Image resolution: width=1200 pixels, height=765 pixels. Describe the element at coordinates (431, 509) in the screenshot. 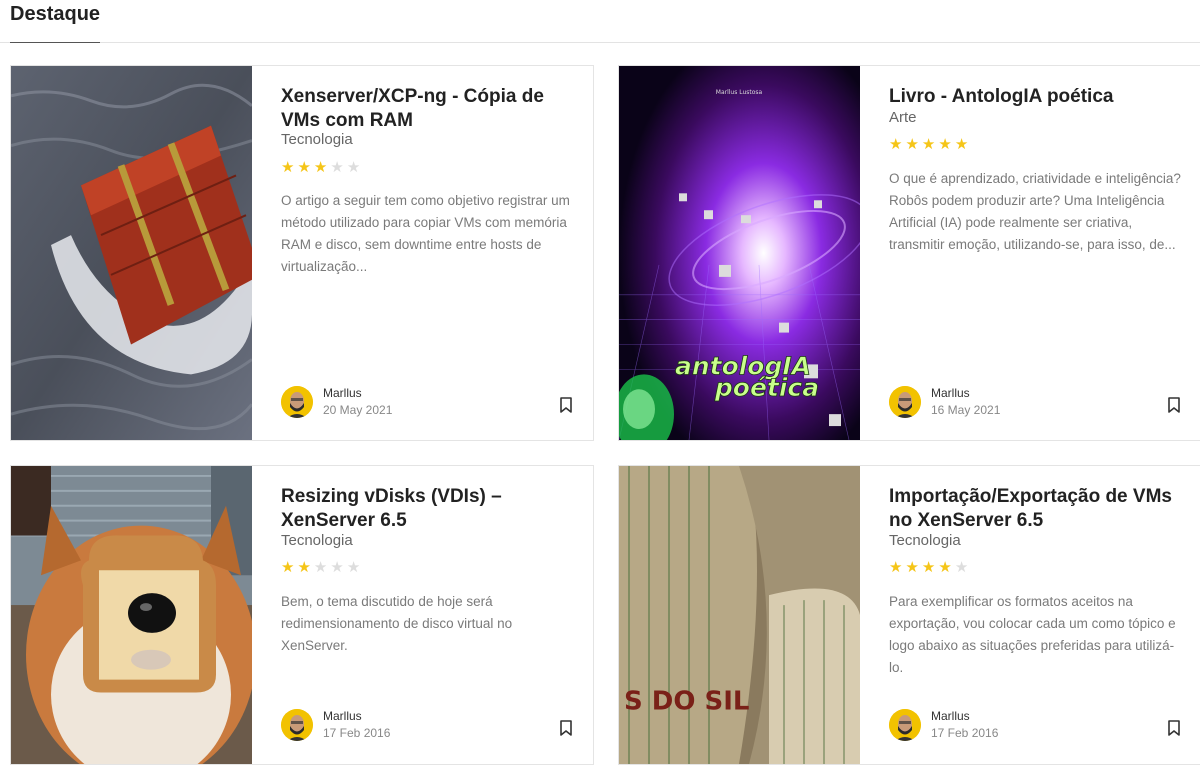

I see `article-title: Resizing vDisks (VDIs) – XenServer 6.5` at that location.